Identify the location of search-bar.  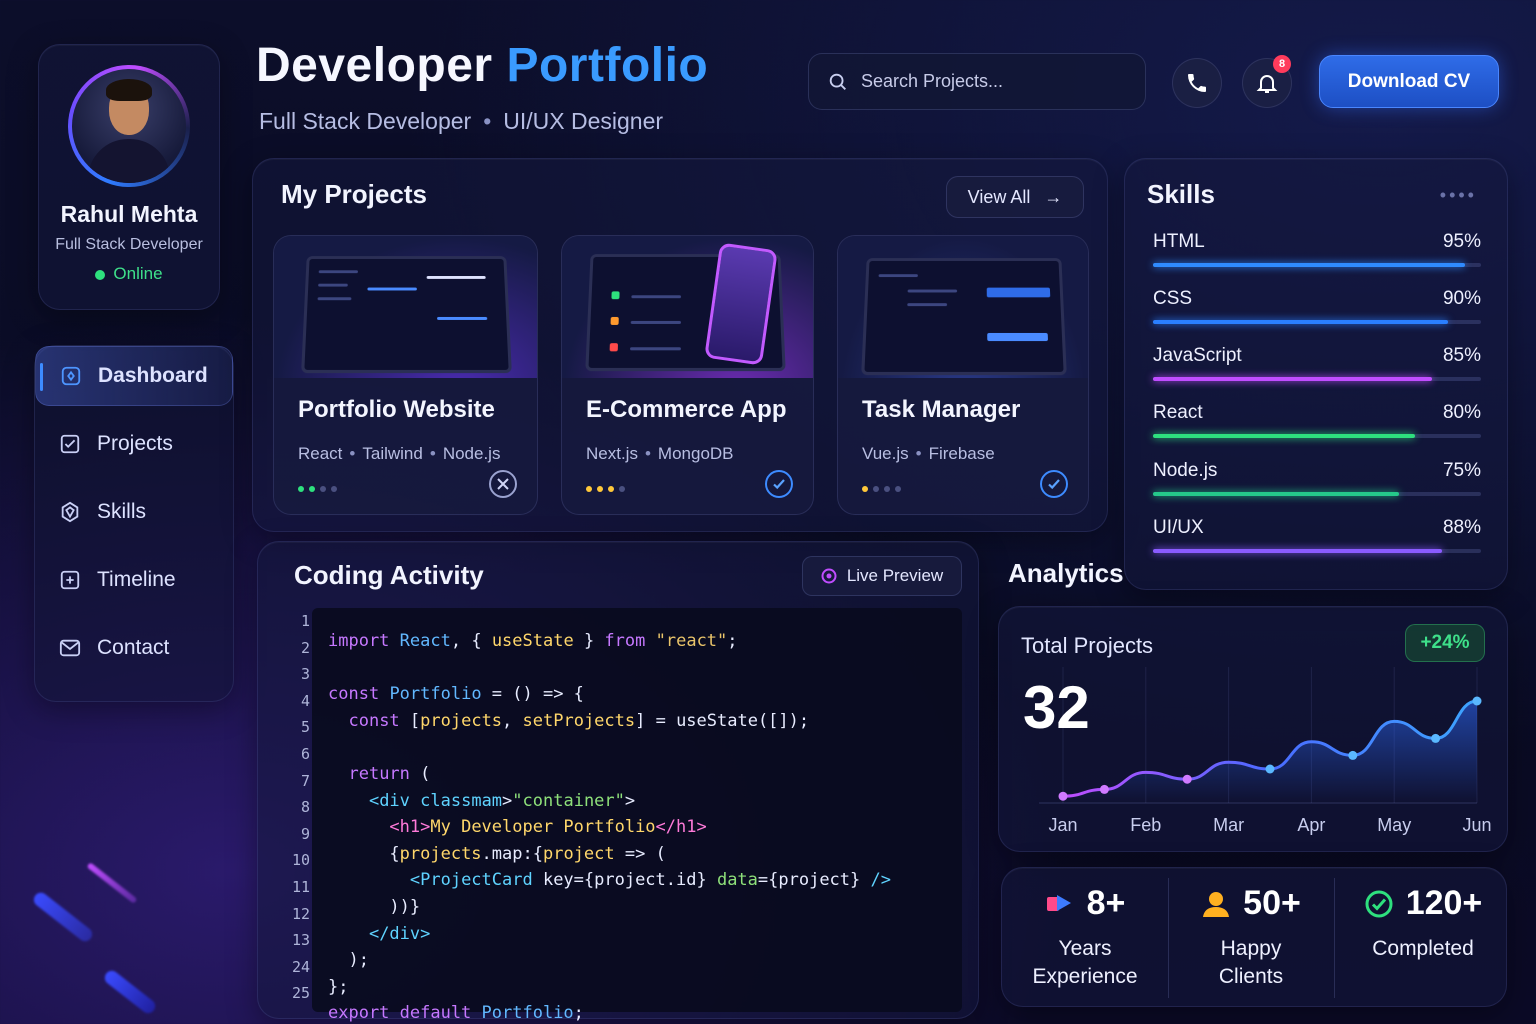
(977, 81).